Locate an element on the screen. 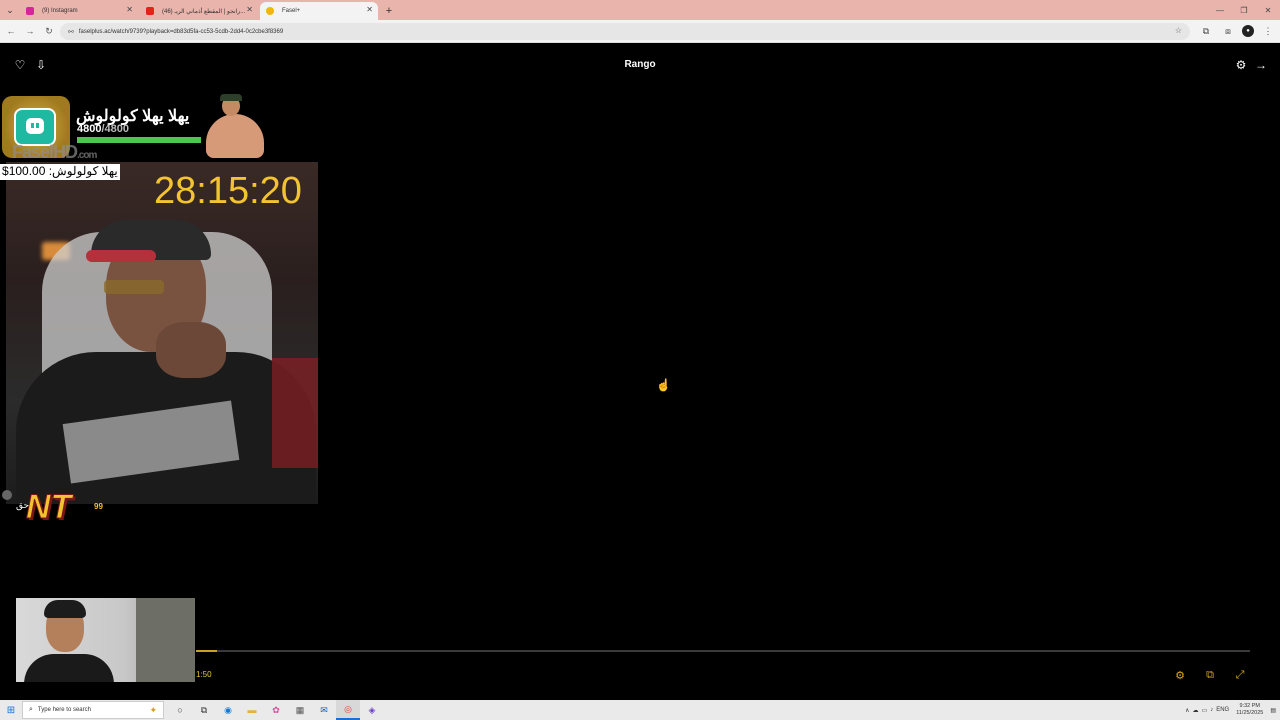 The image size is (1280, 720). menu-icon: ⋮ is located at coordinates (1268, 31).